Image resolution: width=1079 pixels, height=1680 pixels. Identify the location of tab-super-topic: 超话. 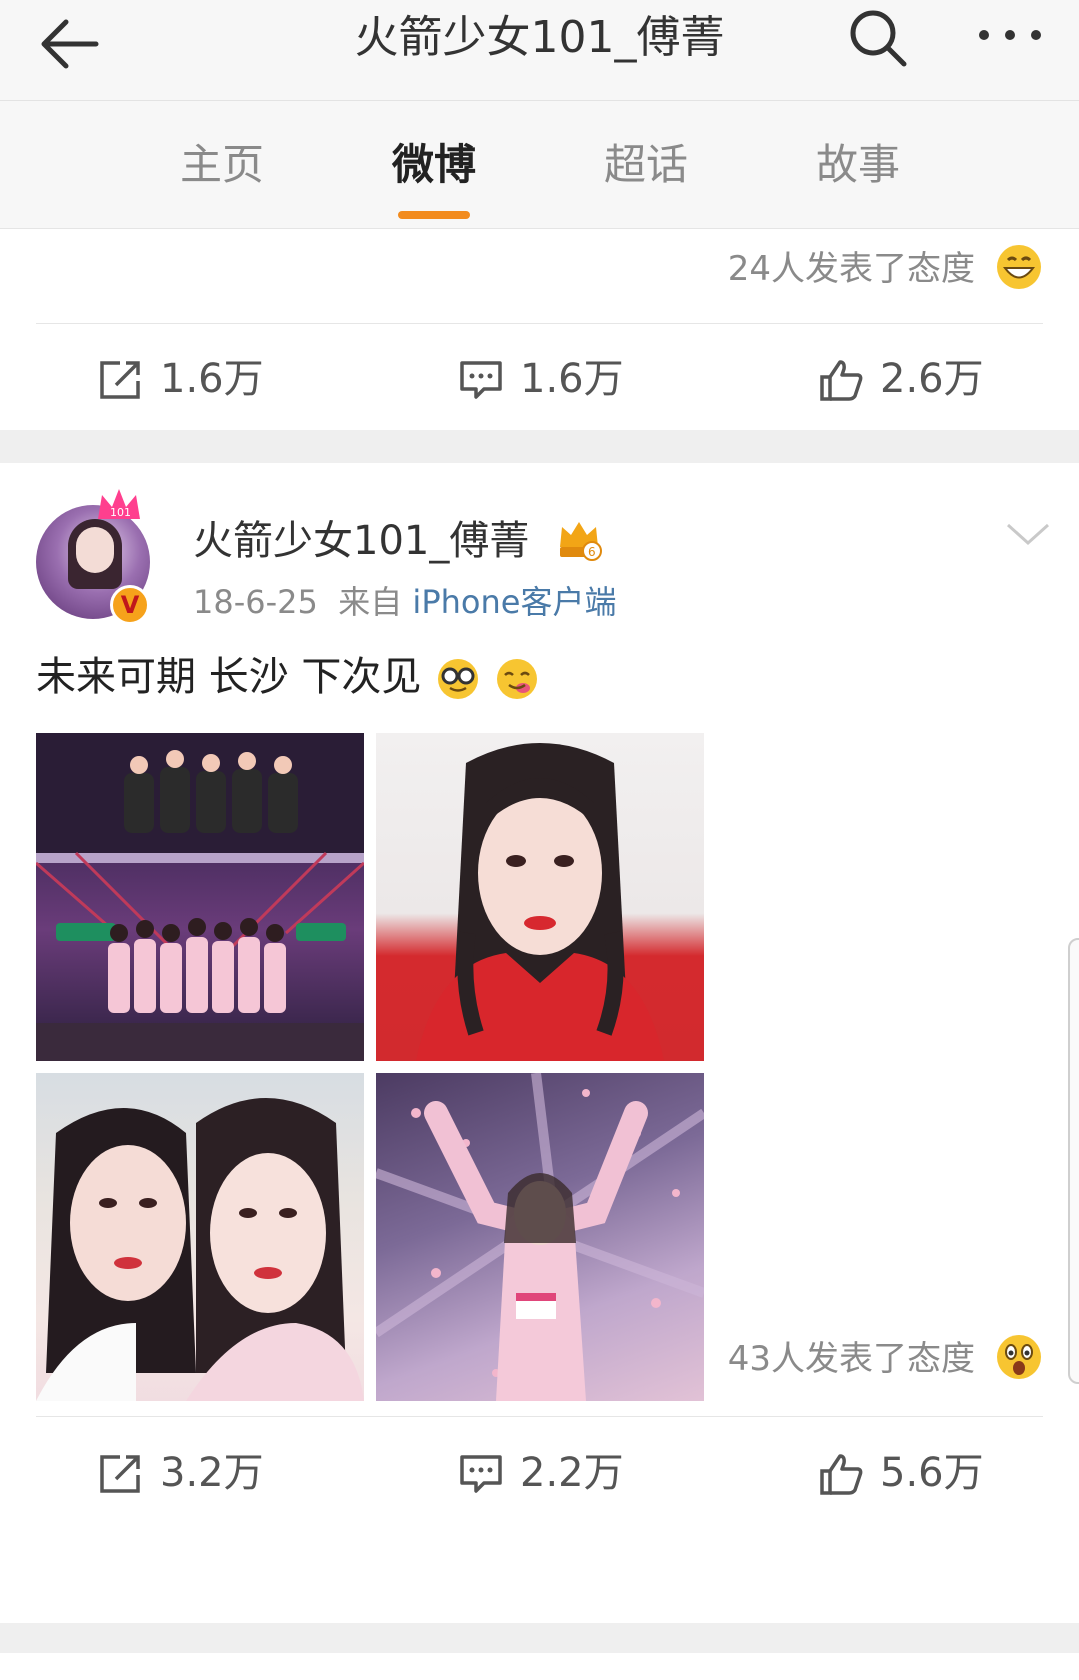
(646, 165).